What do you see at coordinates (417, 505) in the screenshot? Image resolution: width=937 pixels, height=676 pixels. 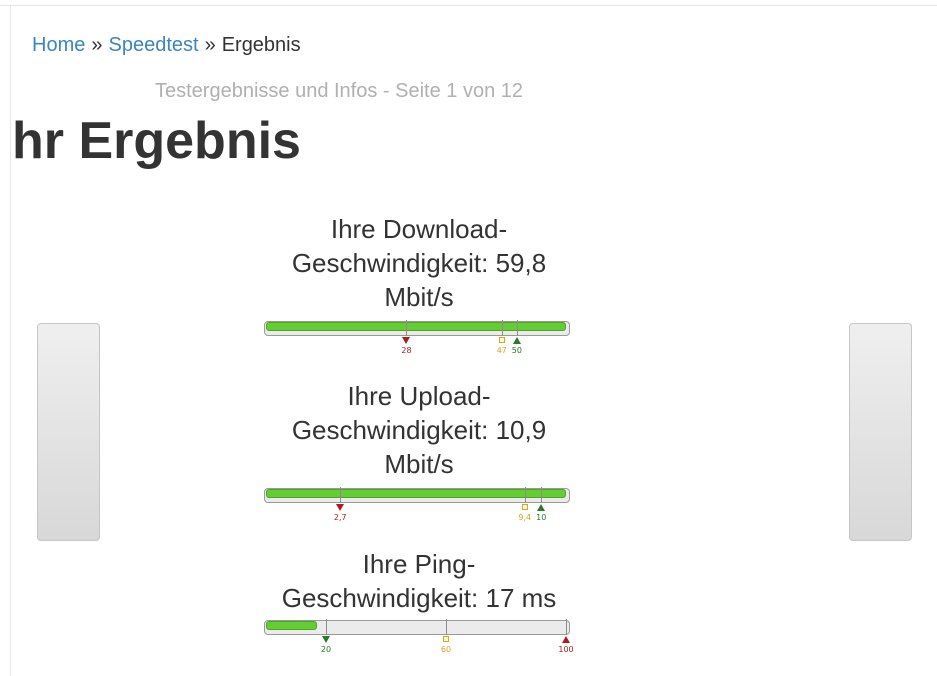 I see `upload-speed-gauge: 2,7 9,4 10` at bounding box center [417, 505].